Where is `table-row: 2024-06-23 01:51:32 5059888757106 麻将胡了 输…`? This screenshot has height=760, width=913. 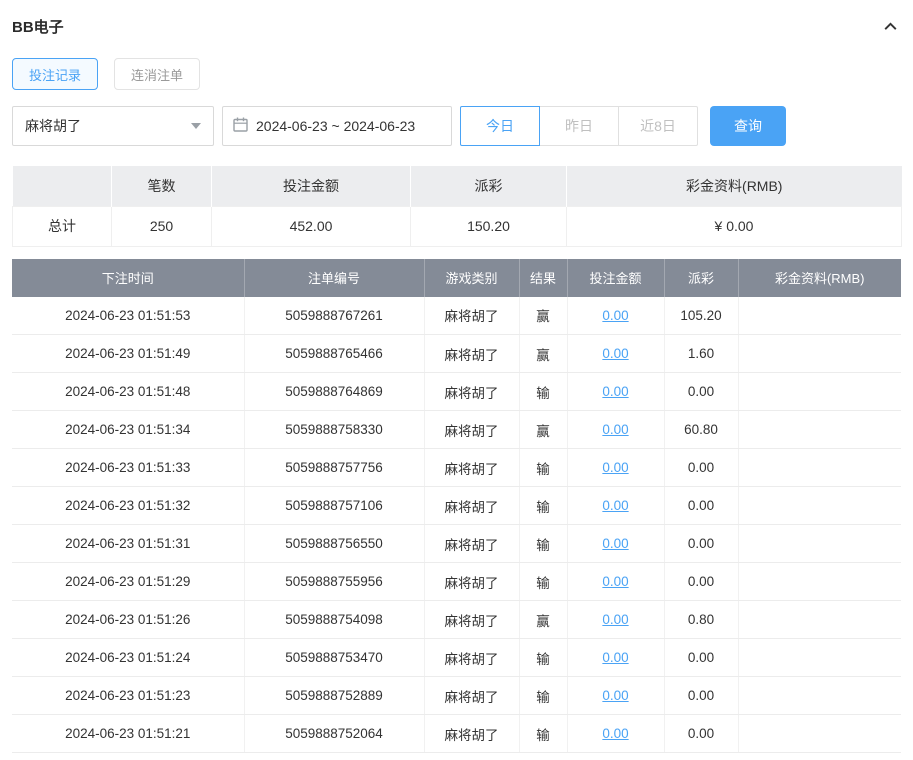
table-row: 2024-06-23 01:51:32 5059888757106 麻将胡了 输… is located at coordinates (456, 505).